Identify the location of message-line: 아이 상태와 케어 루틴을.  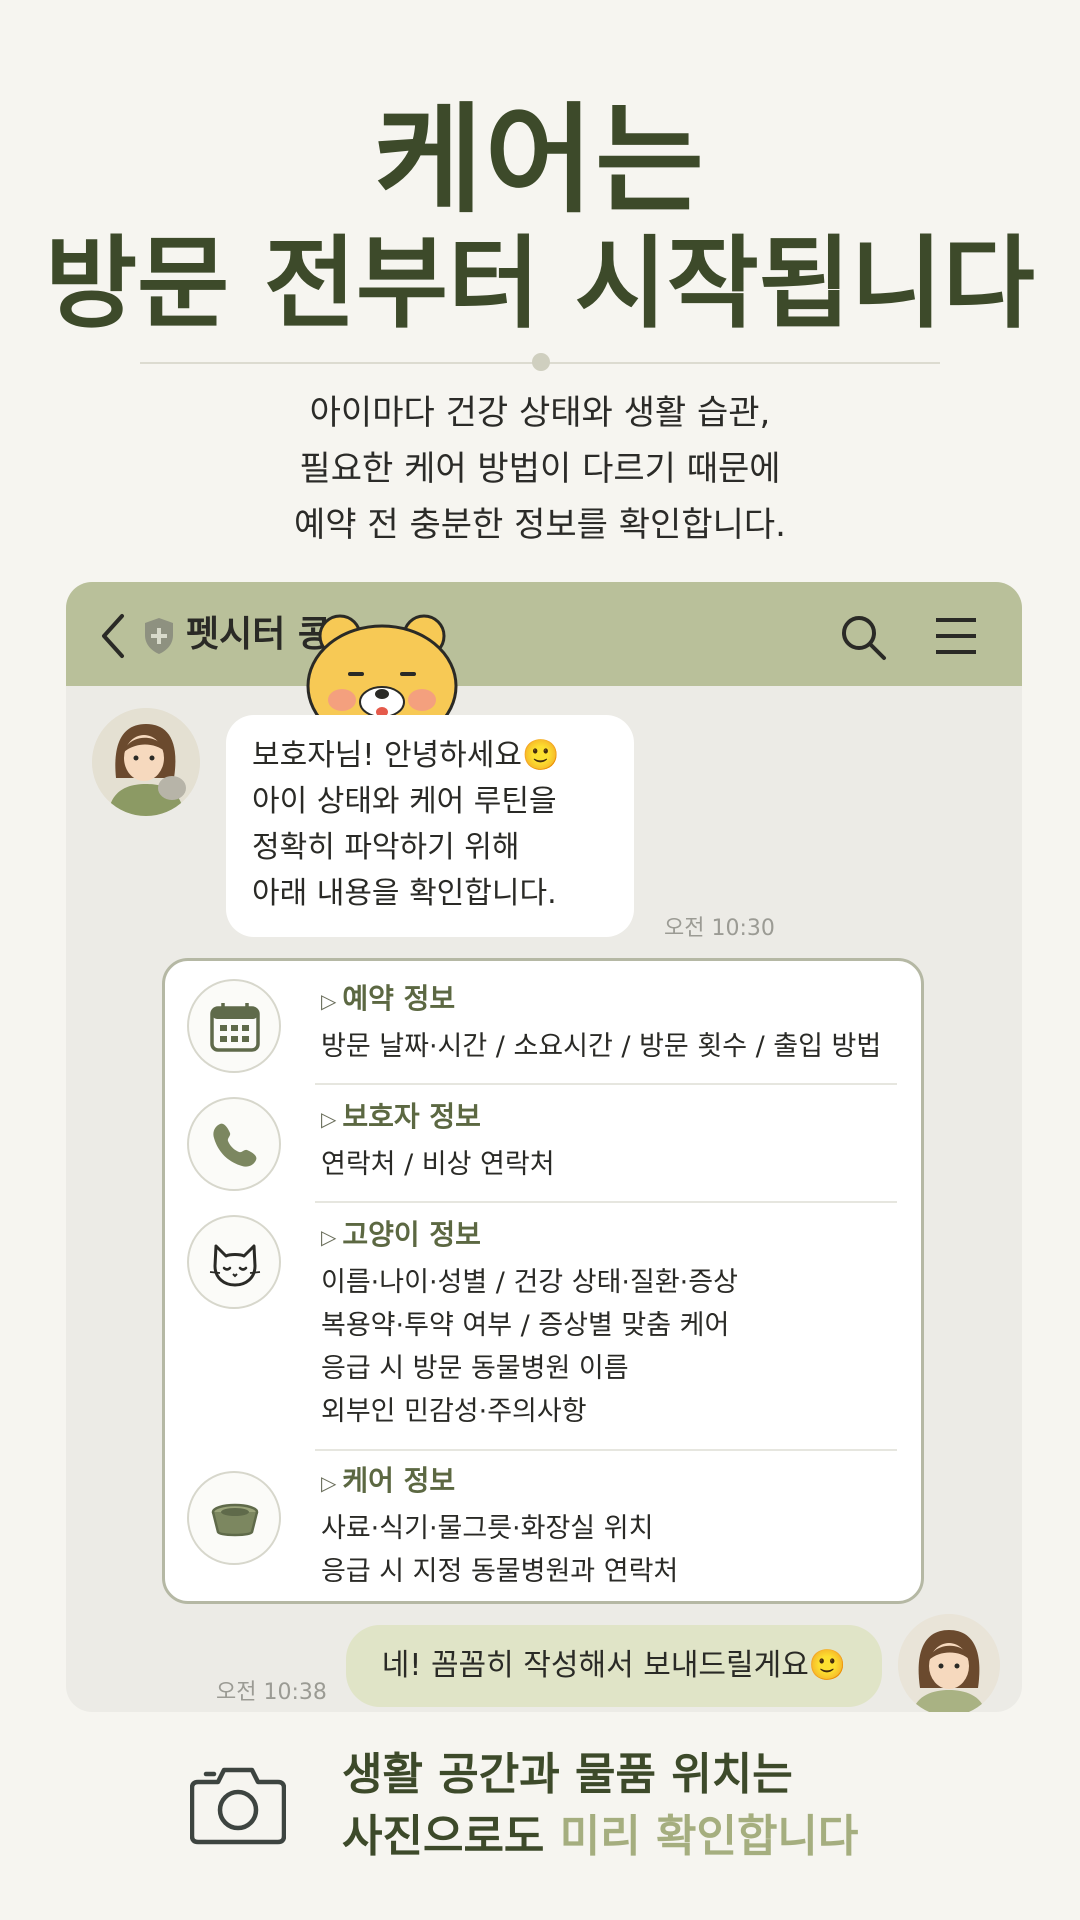
(404, 801).